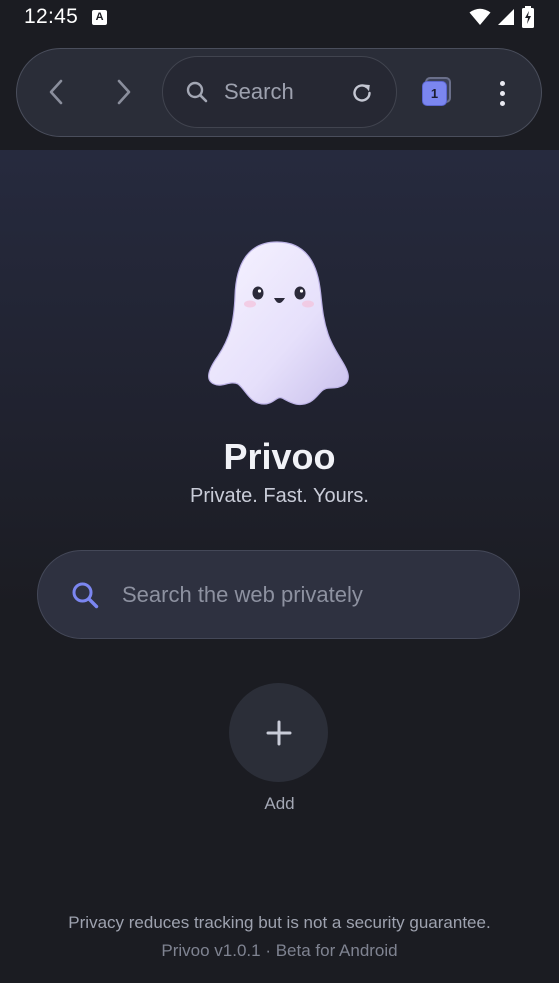 The image size is (559, 983). I want to click on ghost-mascot, so click(278, 323).